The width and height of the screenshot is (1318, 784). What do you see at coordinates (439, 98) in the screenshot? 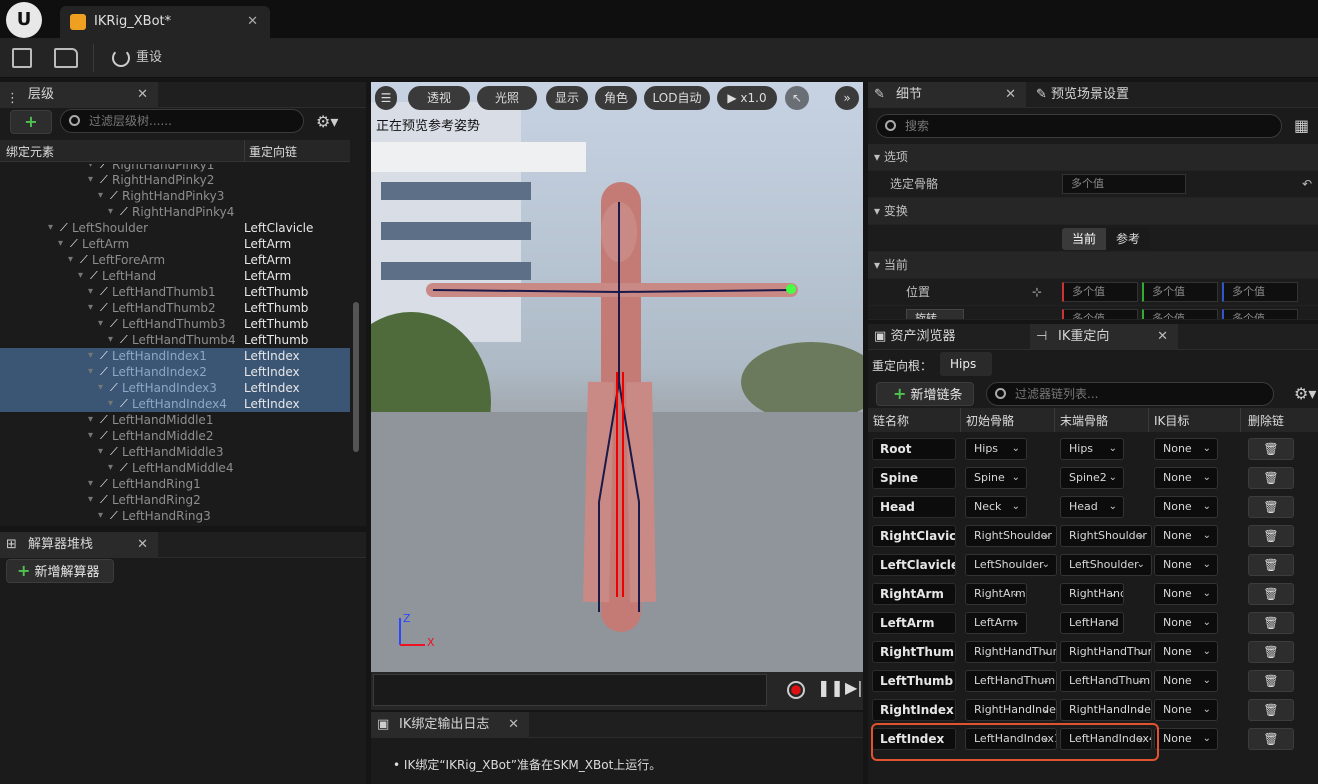
I see `perspective-button: 透视` at bounding box center [439, 98].